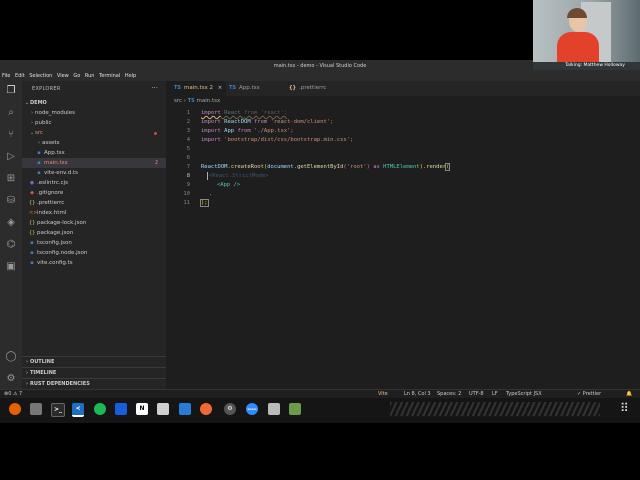  What do you see at coordinates (448, 167) in the screenshot?
I see `code-token: (` at bounding box center [448, 167].